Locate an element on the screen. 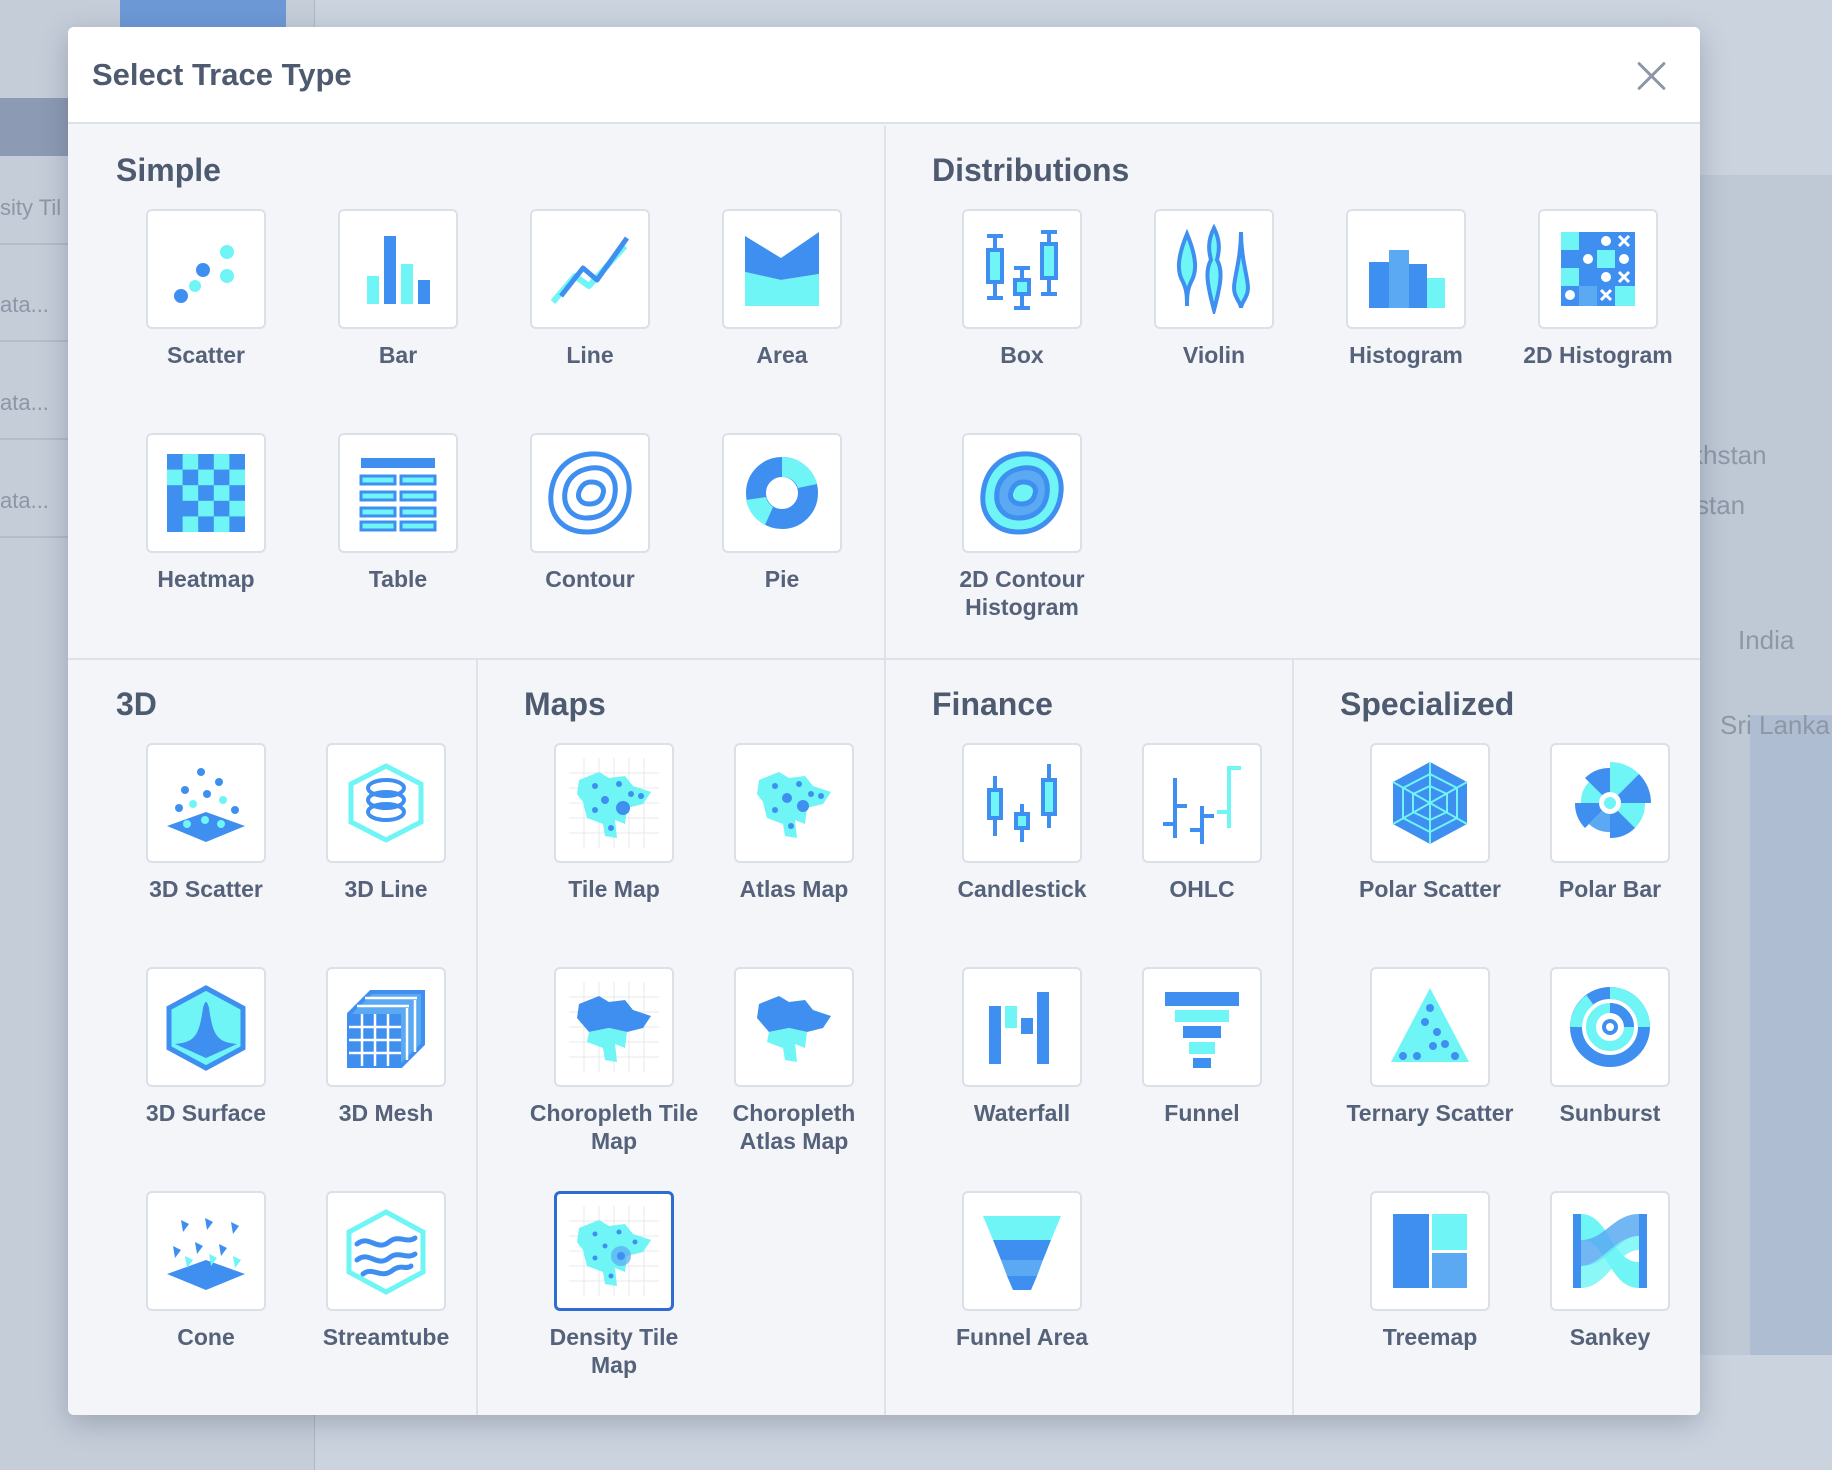 This screenshot has width=1832, height=1470. item-label: Heatmap is located at coordinates (206, 579).